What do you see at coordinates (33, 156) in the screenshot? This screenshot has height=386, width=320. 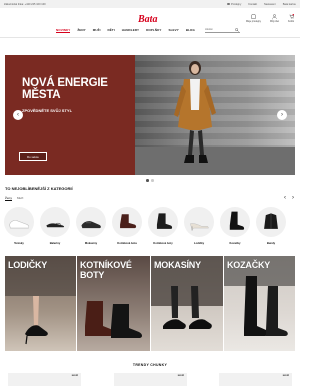 I see `hero-cta-button: Do sekce` at bounding box center [33, 156].